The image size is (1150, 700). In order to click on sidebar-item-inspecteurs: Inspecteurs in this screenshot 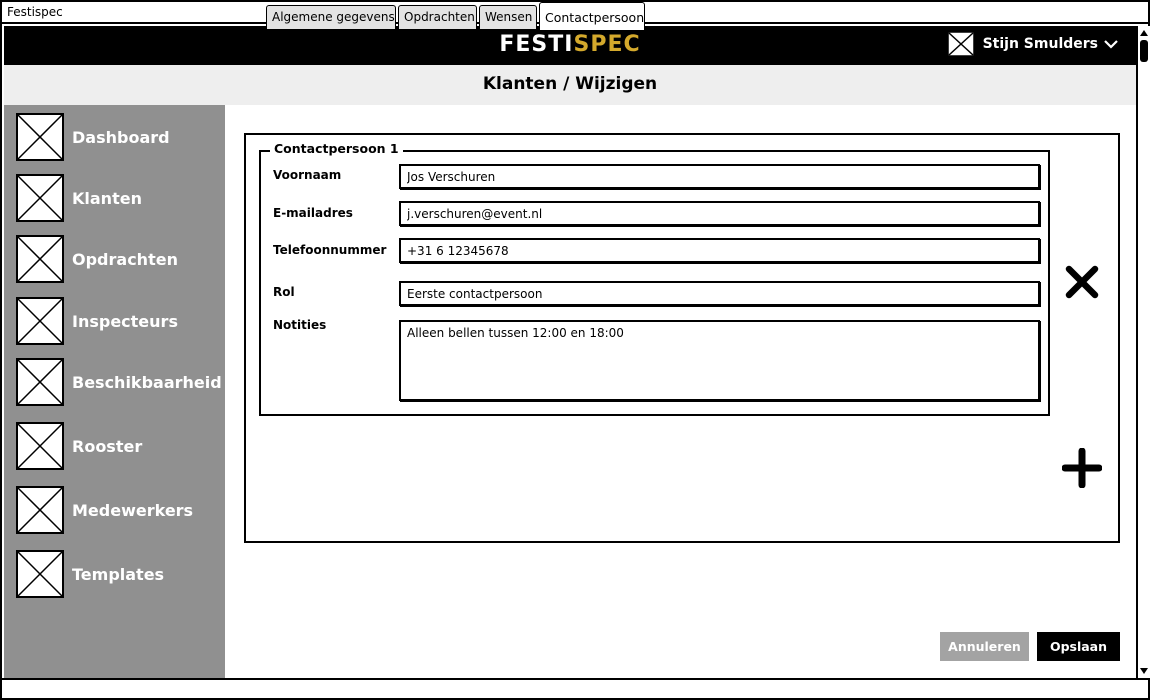, I will do `click(97, 321)`.